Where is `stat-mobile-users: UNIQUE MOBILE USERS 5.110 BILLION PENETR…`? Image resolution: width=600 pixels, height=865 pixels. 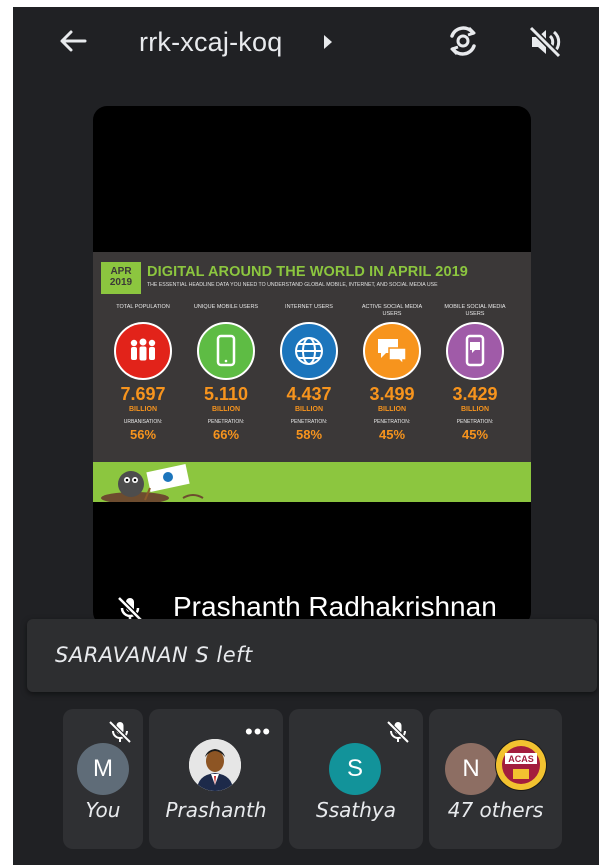
stat-mobile-users: UNIQUE MOBILE USERS 5.110 BILLION PENETR… is located at coordinates (226, 373).